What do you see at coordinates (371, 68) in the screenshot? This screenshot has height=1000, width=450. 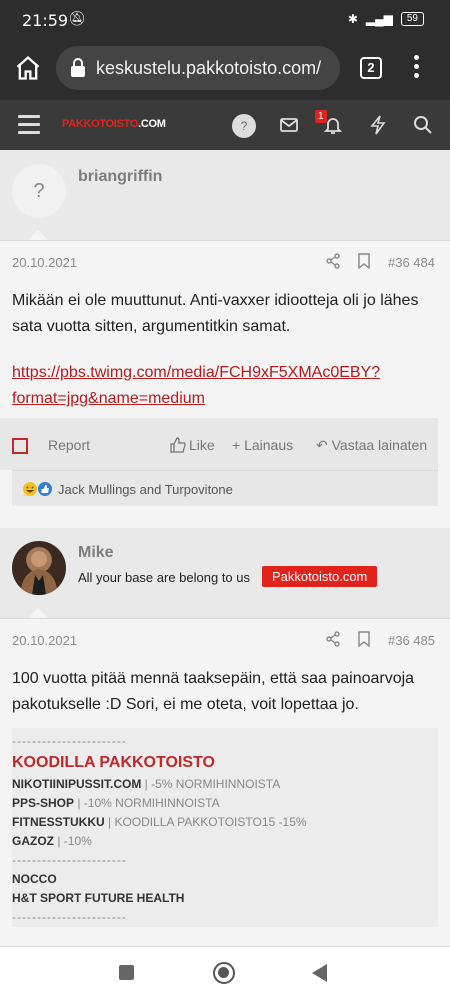 I see `tab-switcher-button: 2` at bounding box center [371, 68].